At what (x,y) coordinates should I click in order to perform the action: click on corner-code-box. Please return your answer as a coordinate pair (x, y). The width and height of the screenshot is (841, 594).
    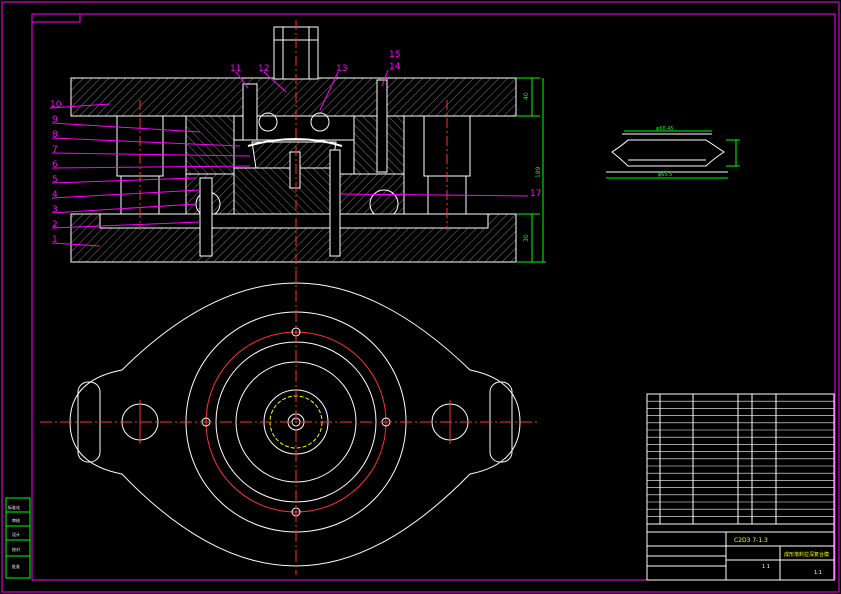
    Looking at the image, I should click on (56, 18).